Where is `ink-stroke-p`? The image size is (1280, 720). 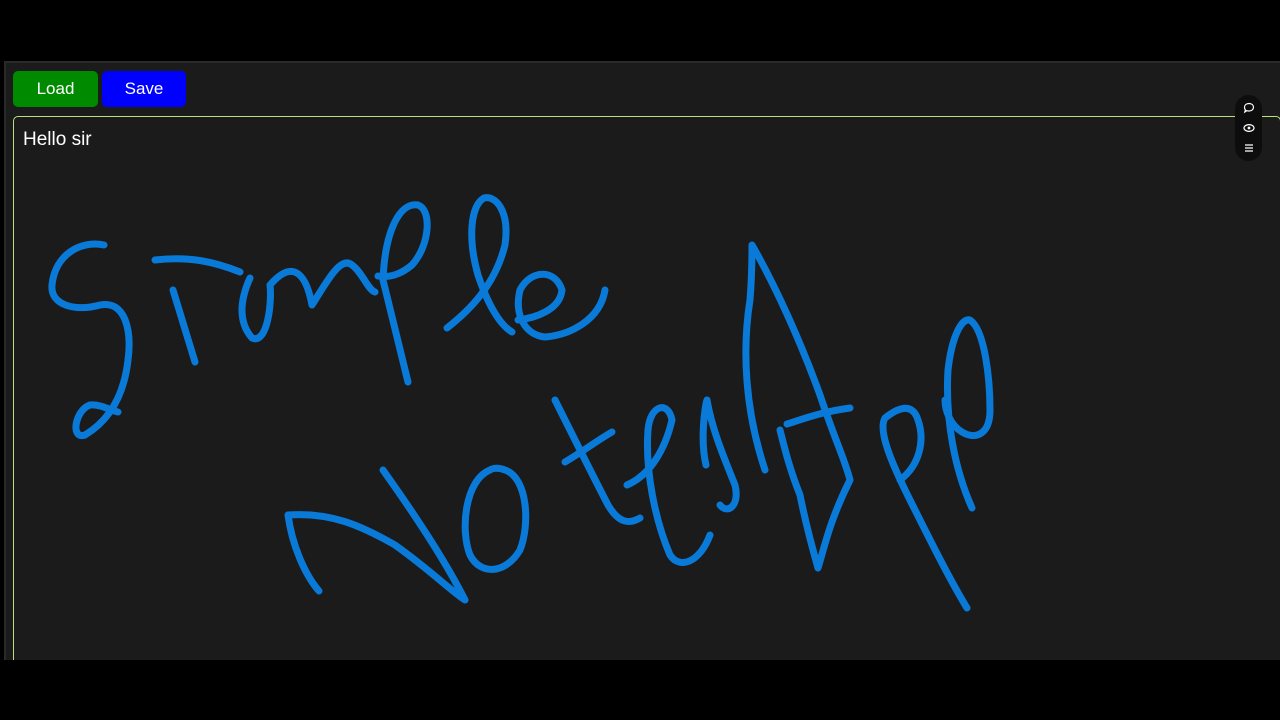 ink-stroke-p is located at coordinates (402, 293).